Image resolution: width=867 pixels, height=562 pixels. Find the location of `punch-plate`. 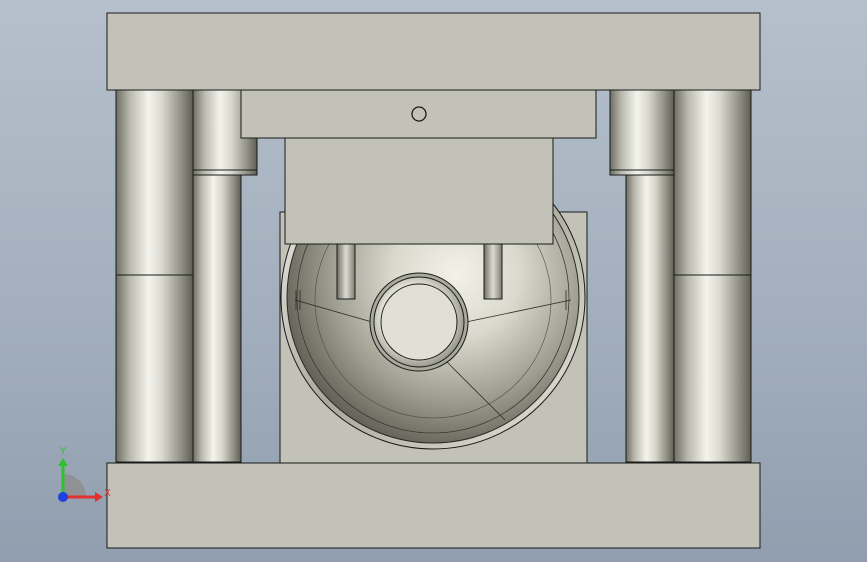

punch-plate is located at coordinates (418, 114).